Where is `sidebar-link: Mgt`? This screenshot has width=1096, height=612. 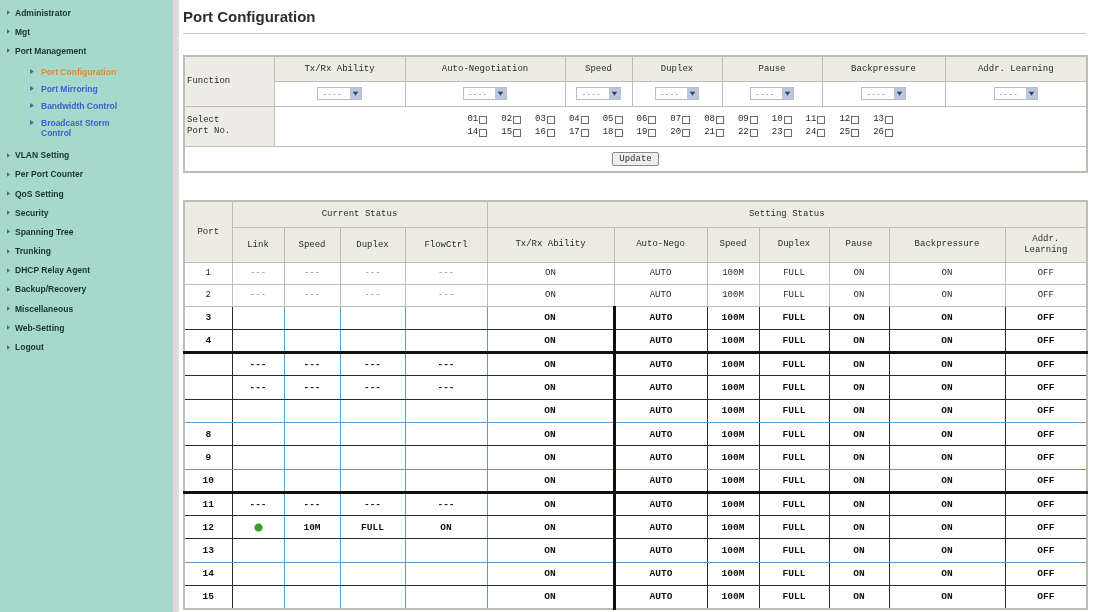
sidebar-link: Mgt is located at coordinates (15, 32).